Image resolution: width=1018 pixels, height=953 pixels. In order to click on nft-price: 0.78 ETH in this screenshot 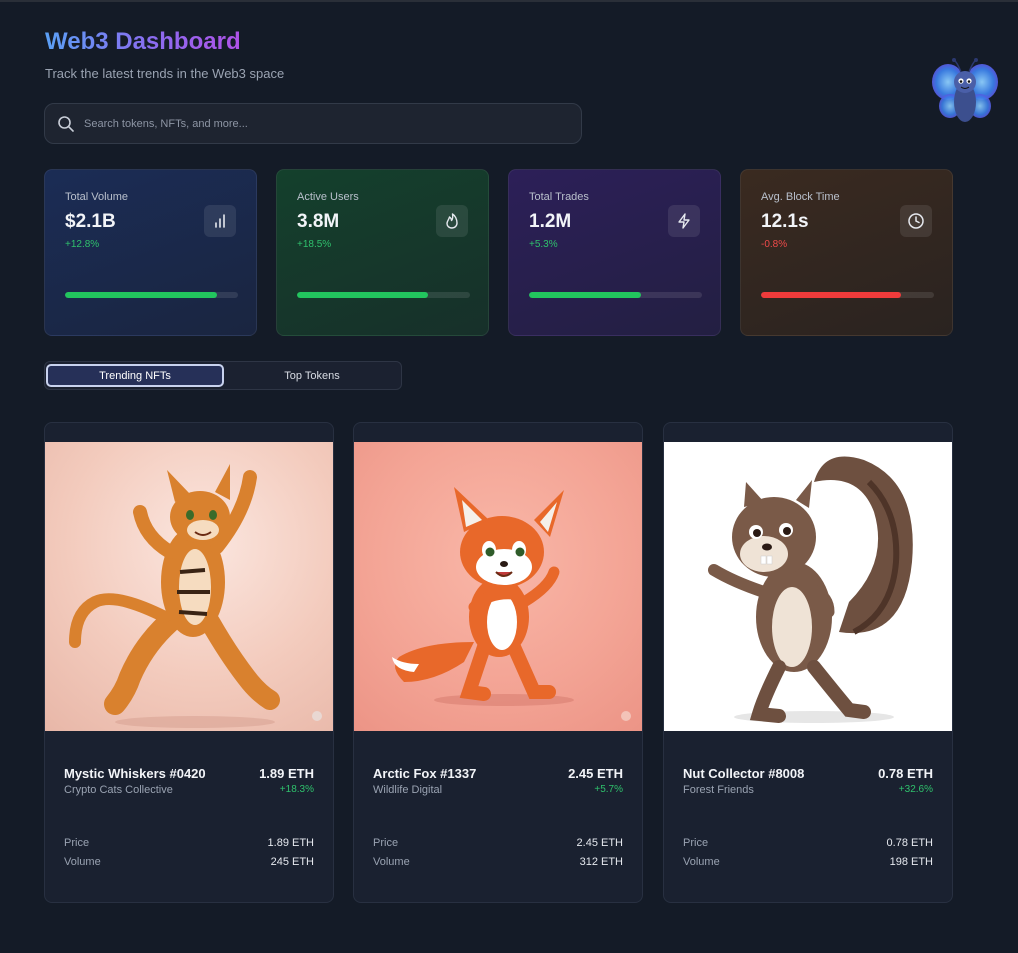, I will do `click(905, 773)`.